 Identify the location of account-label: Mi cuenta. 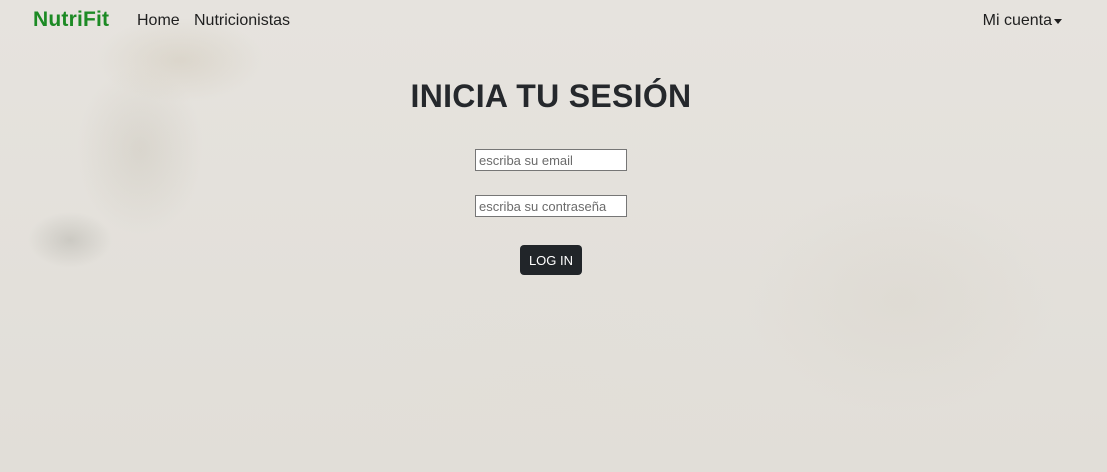
(1017, 20).